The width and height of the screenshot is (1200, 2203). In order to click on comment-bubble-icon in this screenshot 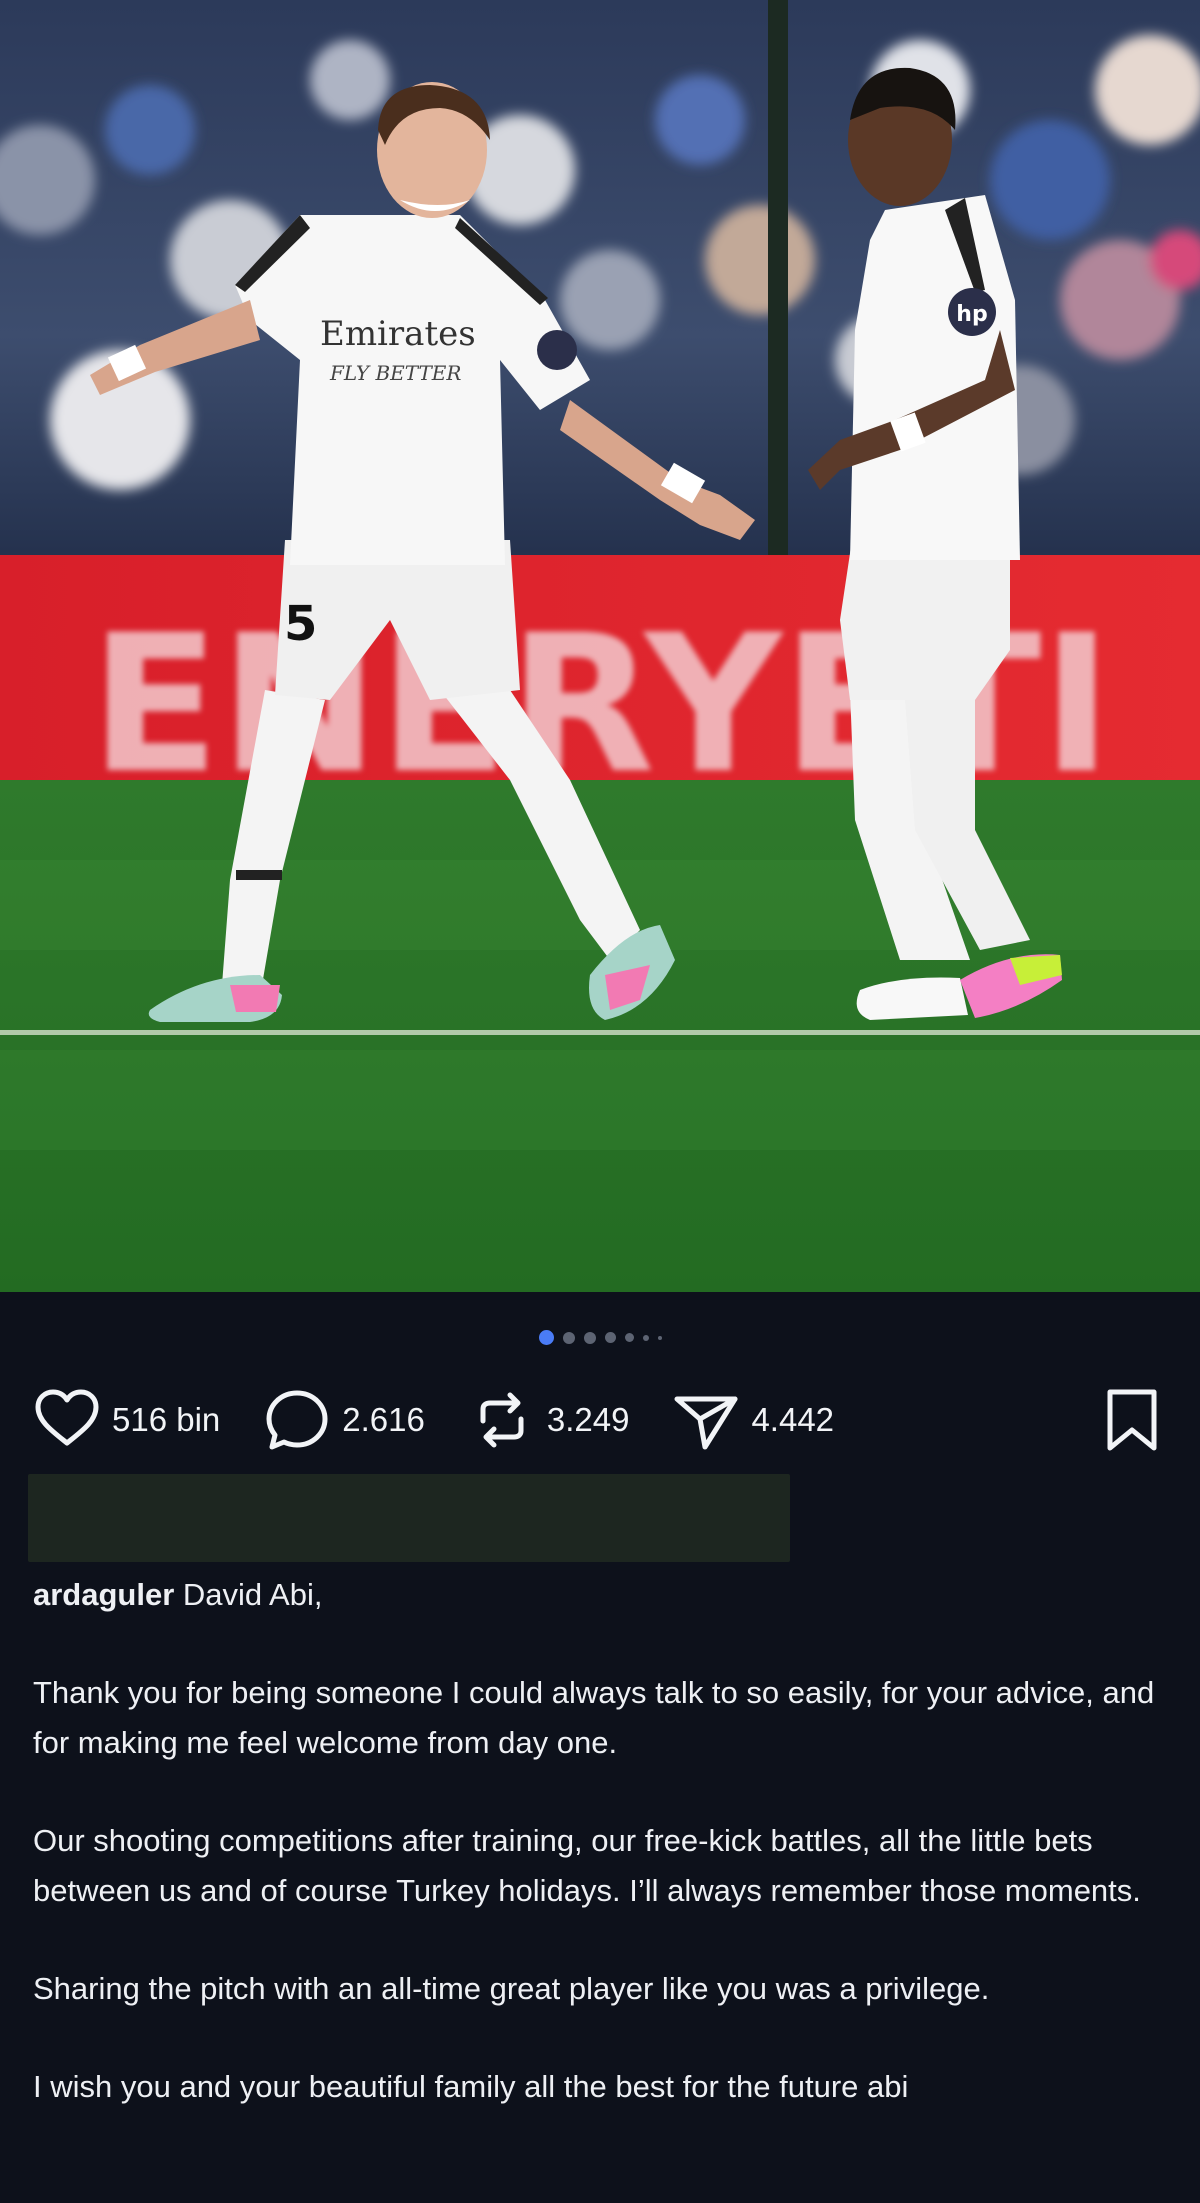, I will do `click(297, 1420)`.